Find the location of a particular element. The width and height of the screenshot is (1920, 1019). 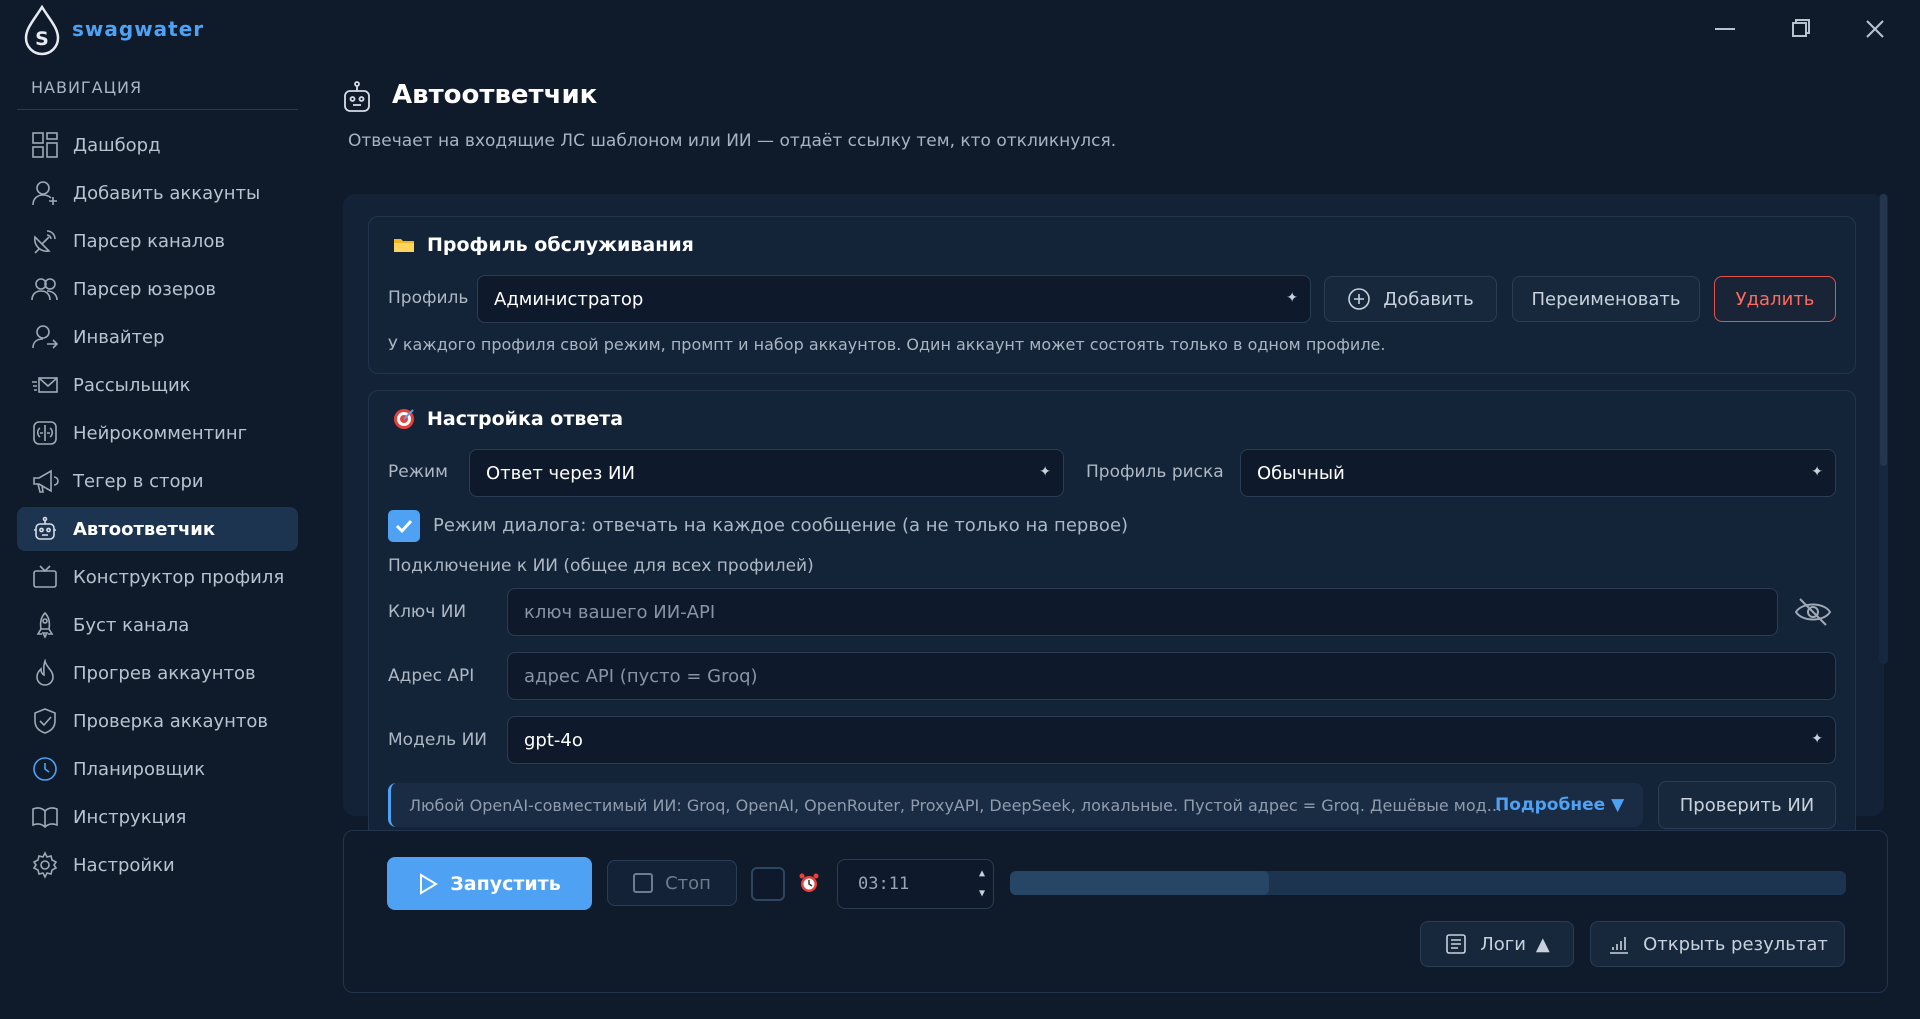

nav-divider is located at coordinates (157, 109).